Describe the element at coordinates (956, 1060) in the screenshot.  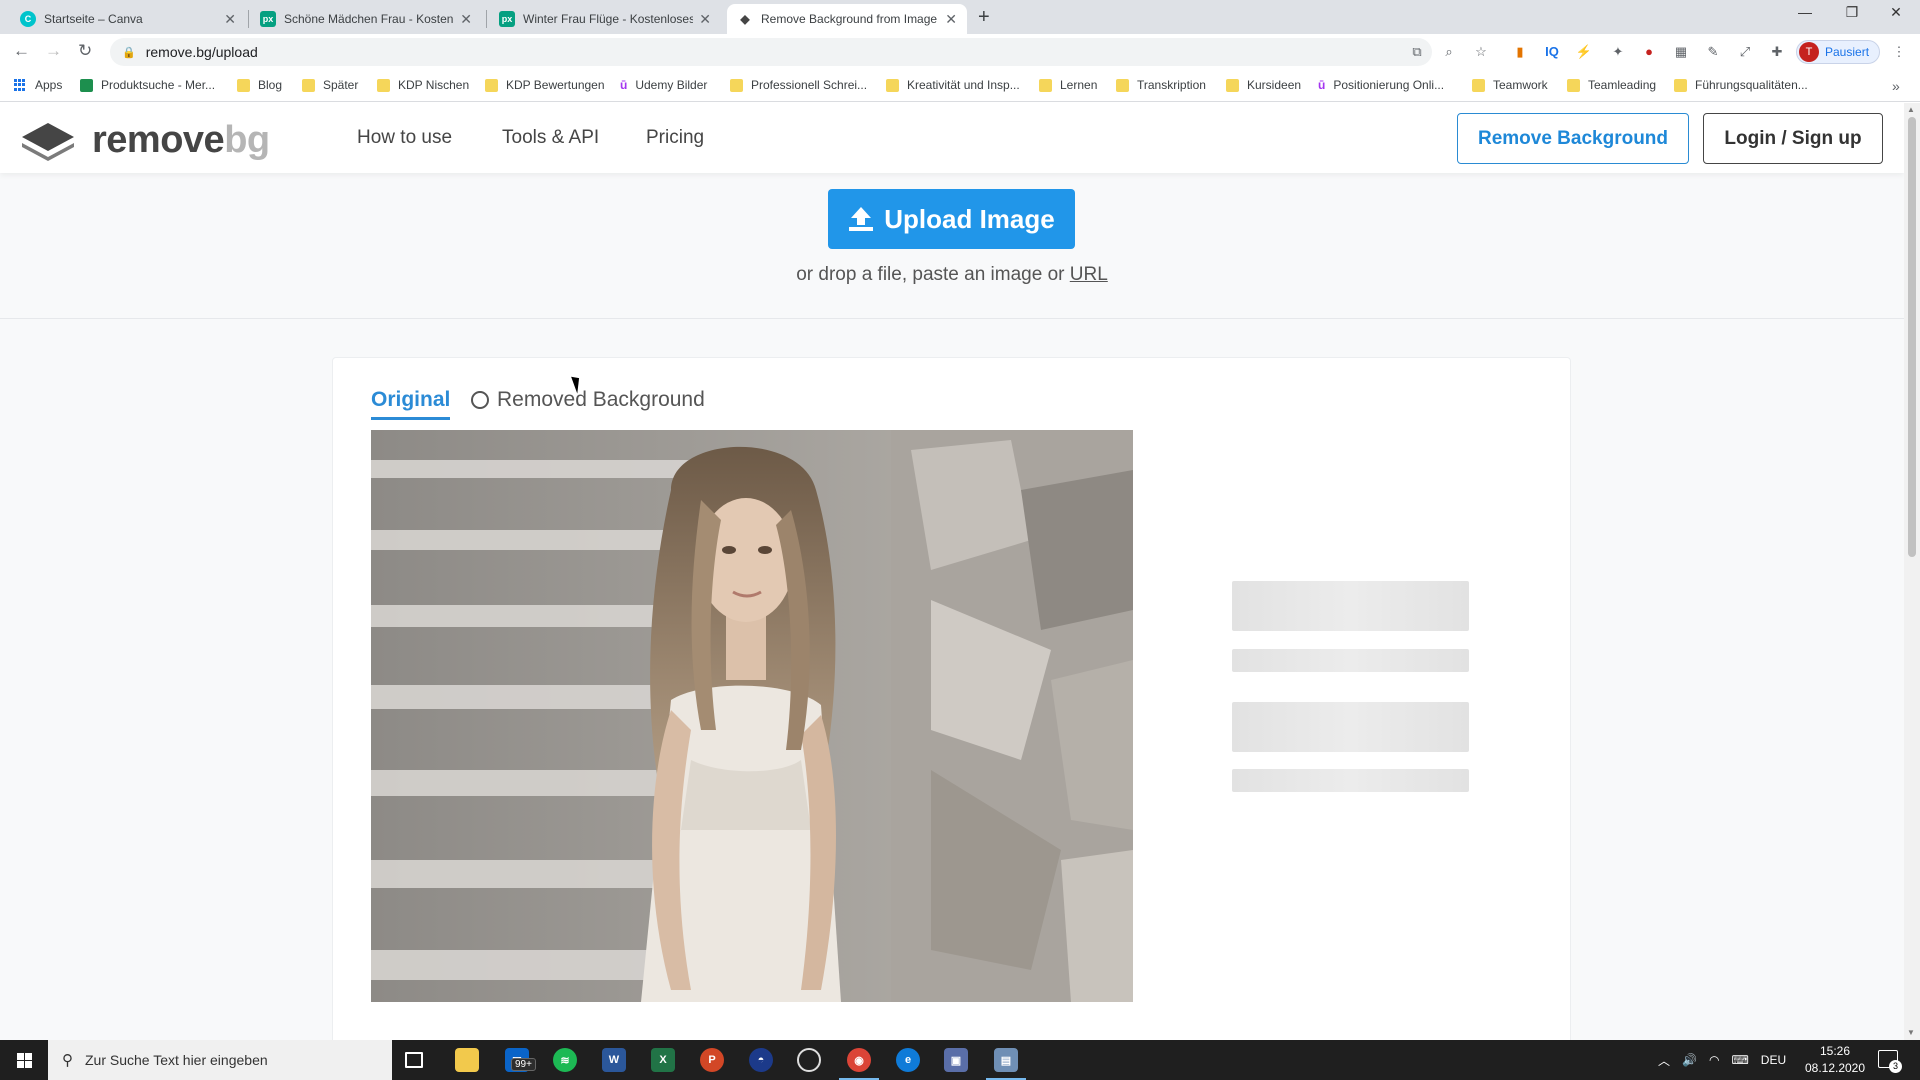
I see `app-icon: ▣` at that location.